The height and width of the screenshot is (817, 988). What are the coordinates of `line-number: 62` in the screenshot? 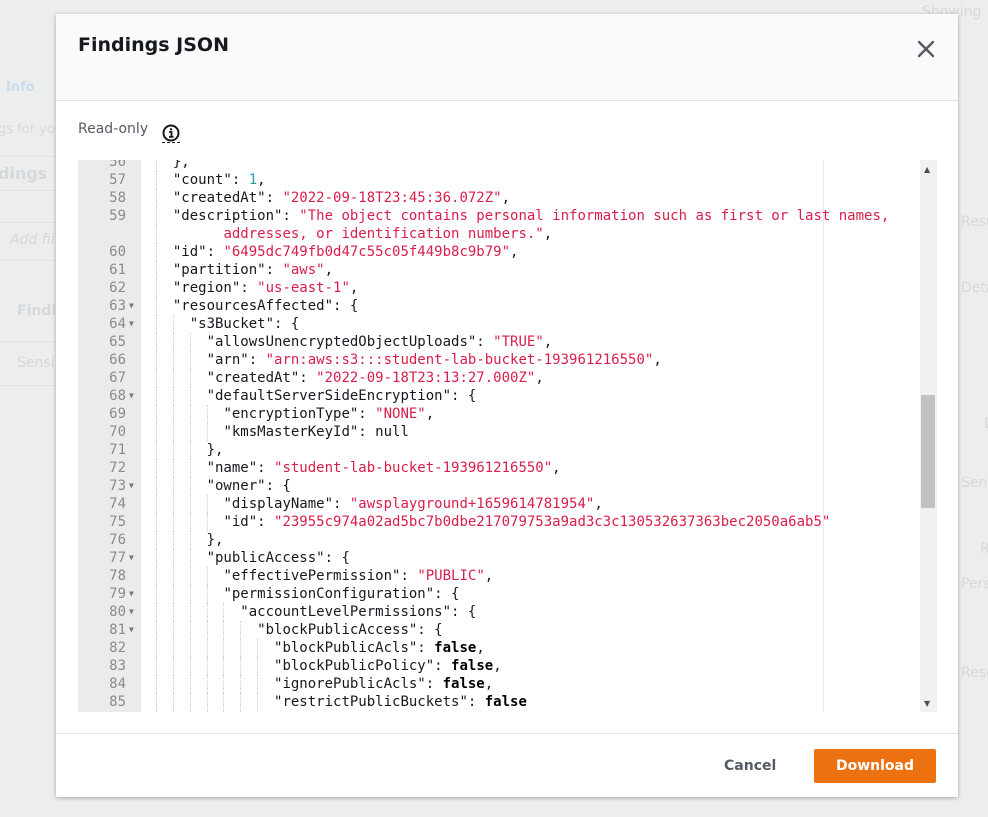 It's located at (117, 288).